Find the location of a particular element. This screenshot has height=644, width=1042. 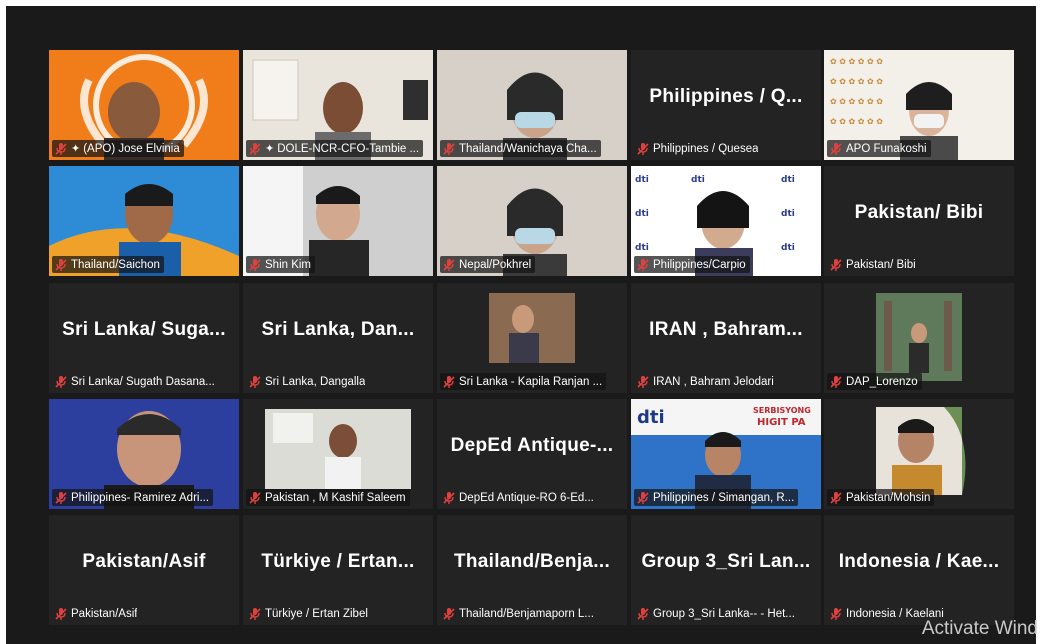

participant-name-bar: Pakistan/ Bibi is located at coordinates (873, 264).